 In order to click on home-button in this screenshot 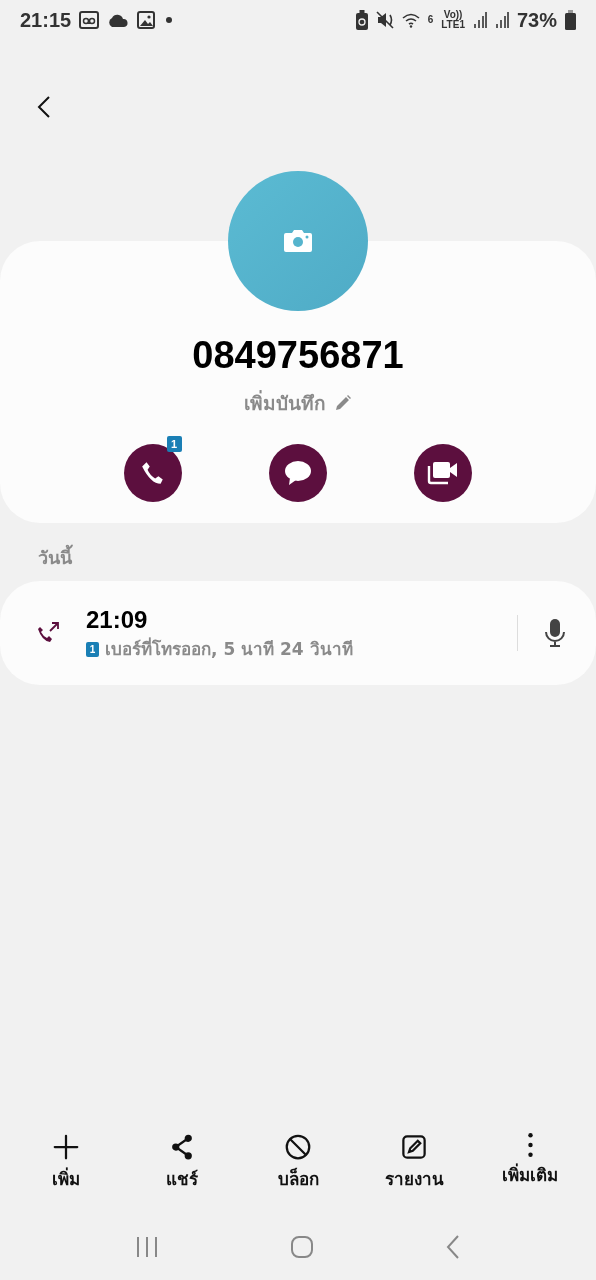, I will do `click(302, 1247)`.